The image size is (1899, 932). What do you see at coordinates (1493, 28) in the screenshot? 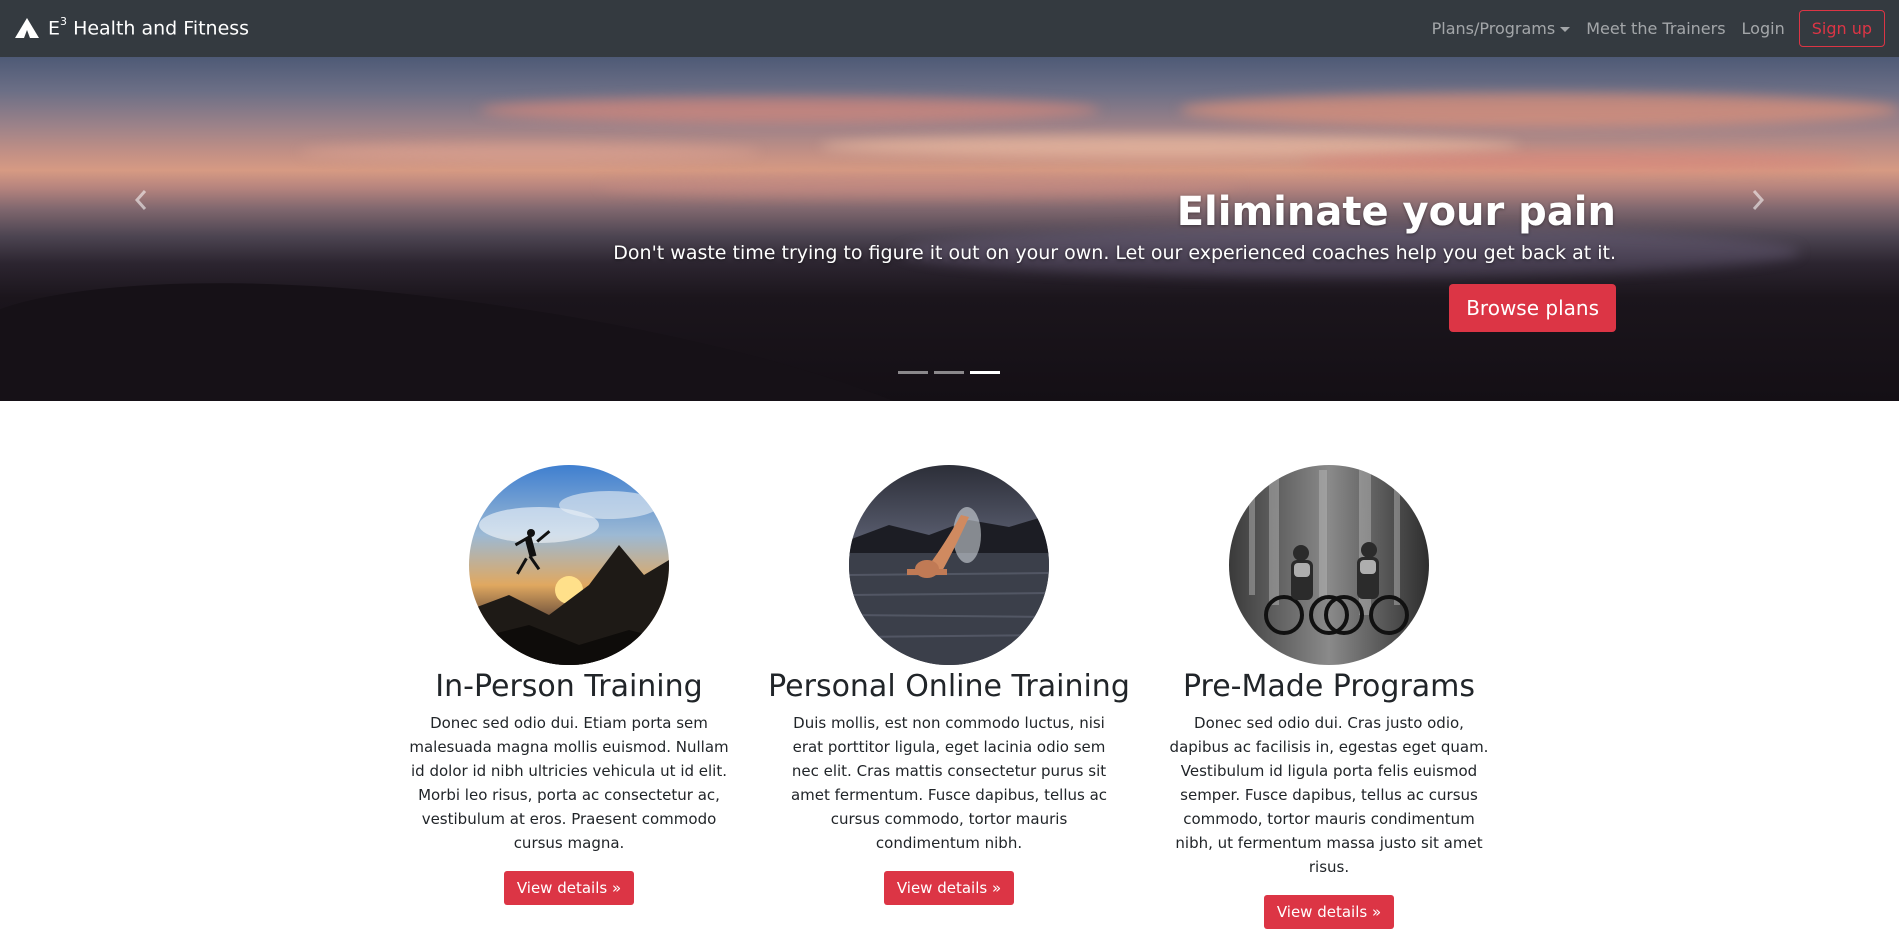
I see `nav-plans-label: Plans/Programs` at bounding box center [1493, 28].